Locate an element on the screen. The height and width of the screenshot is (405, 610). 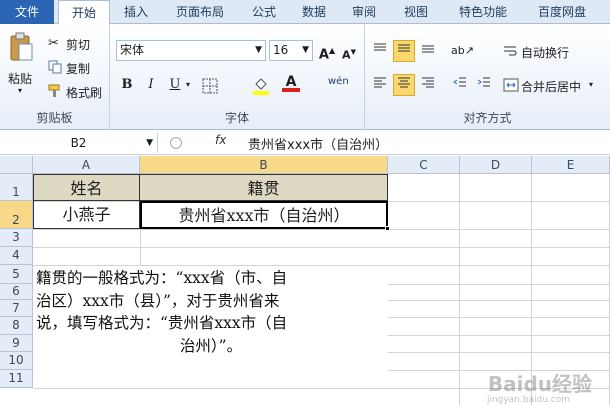
cell-a1: 姓名 is located at coordinates (86, 187).